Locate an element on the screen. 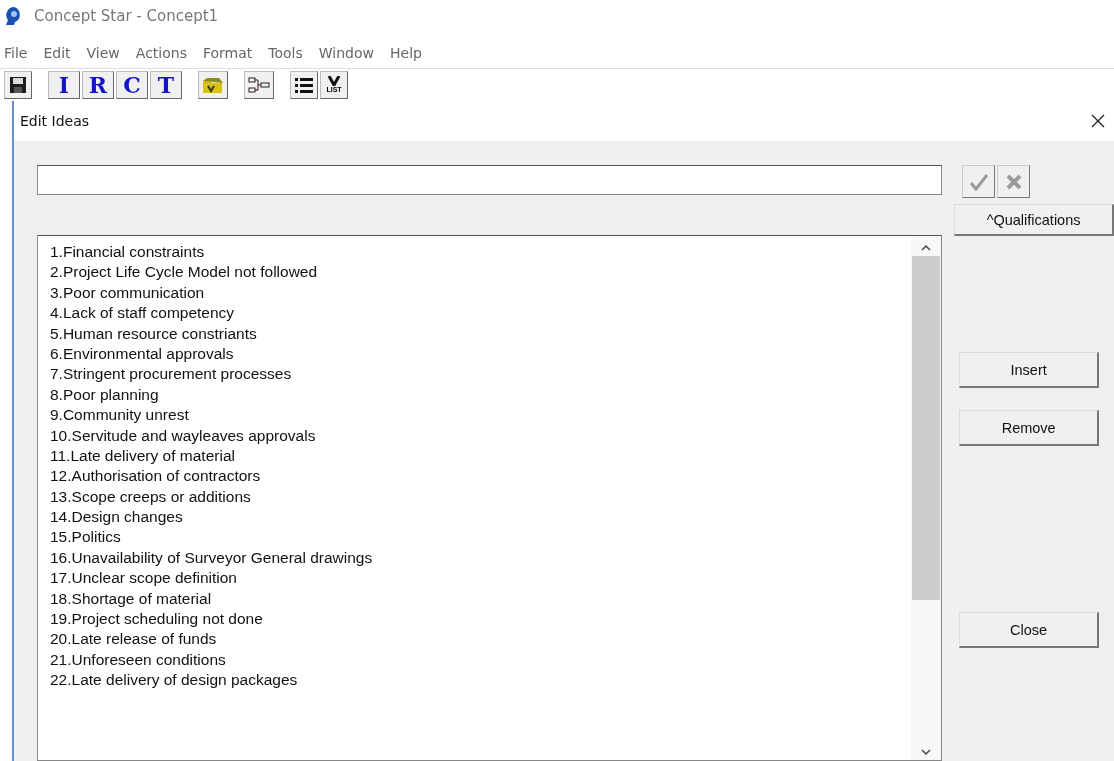 The image size is (1114, 761). list-item: 2.Project Life Cycle Model not followed is located at coordinates (481, 272).